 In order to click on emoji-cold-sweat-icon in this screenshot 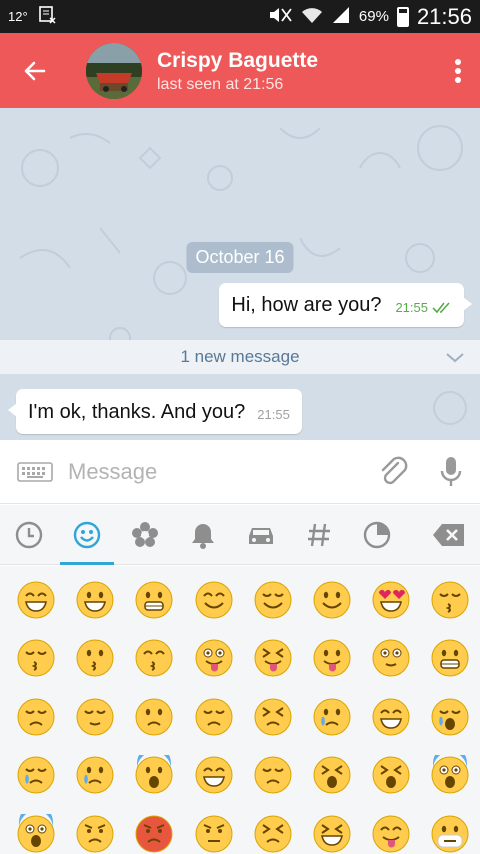, I will do `click(154, 770)`.